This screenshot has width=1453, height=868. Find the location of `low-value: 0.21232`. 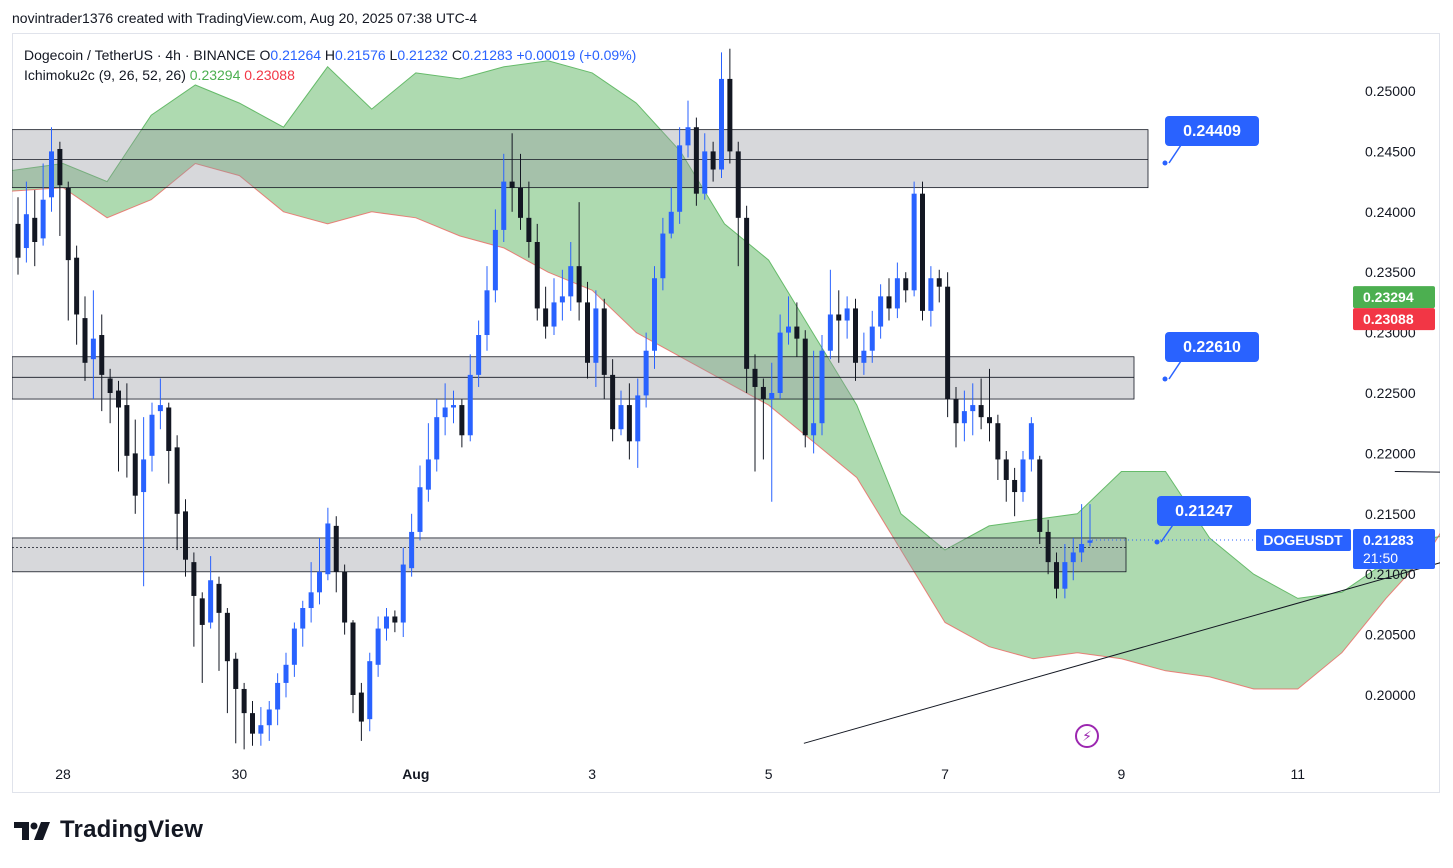

low-value: 0.21232 is located at coordinates (422, 55).